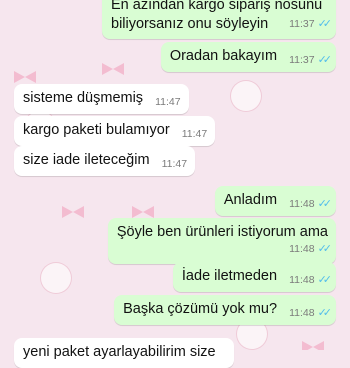 The width and height of the screenshot is (350, 368). Describe the element at coordinates (250, 200) in the screenshot. I see `message-text: Anladım` at that location.